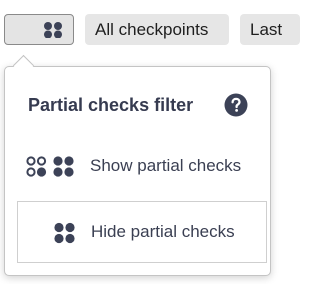  What do you see at coordinates (50, 166) in the screenshot?
I see `partial-and-full-dots-icon` at bounding box center [50, 166].